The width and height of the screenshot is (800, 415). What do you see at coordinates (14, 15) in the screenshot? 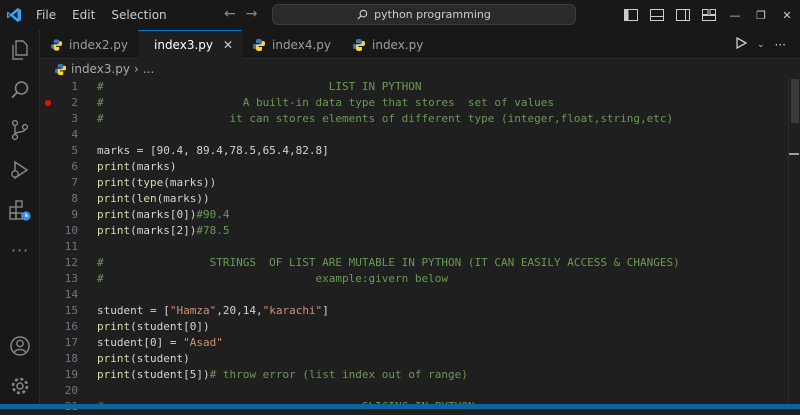
I see `vscode-logo-icon` at bounding box center [14, 15].